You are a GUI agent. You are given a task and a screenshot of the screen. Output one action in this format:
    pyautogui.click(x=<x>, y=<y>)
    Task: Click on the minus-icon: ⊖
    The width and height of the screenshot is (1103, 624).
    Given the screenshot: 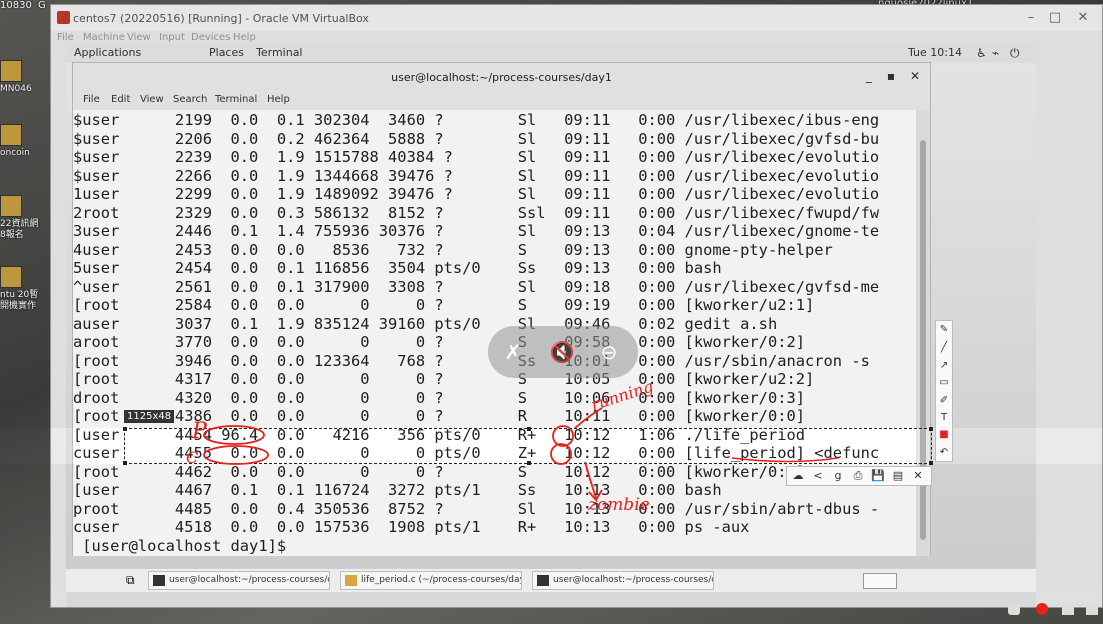 What is the action you would take?
    pyautogui.click(x=609, y=352)
    